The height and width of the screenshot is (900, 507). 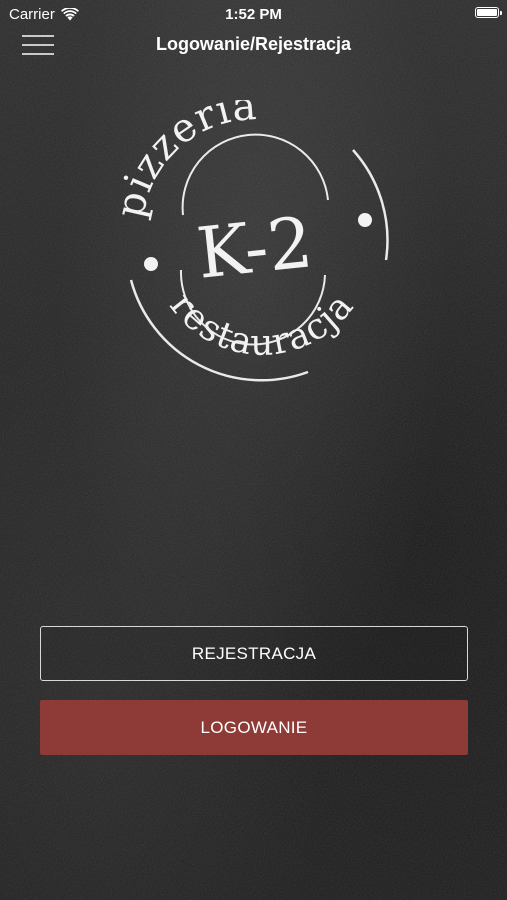 I want to click on status-bar: Carrier 1:52 PM, so click(x=253, y=14).